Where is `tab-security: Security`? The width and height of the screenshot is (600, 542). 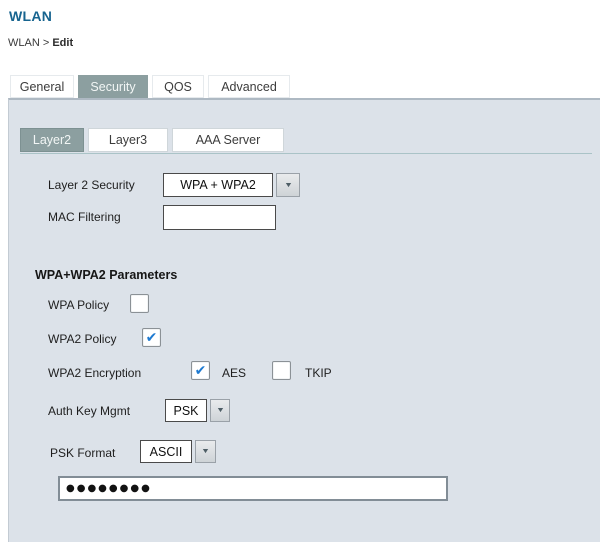 tab-security: Security is located at coordinates (113, 86).